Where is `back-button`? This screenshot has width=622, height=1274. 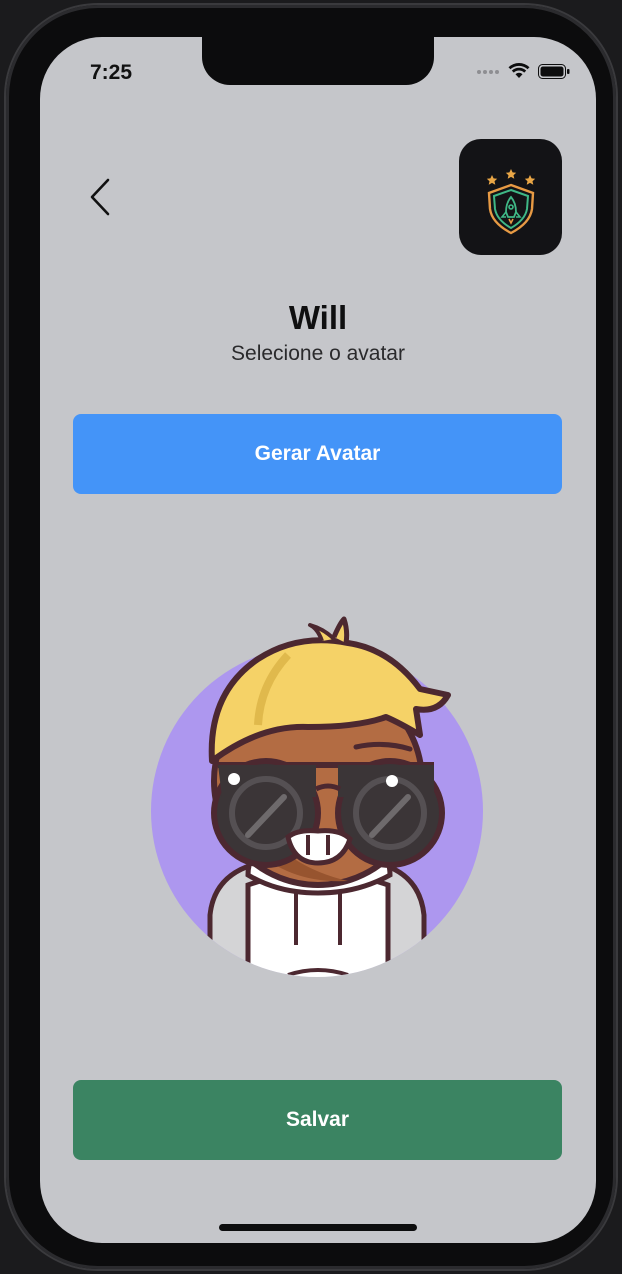 back-button is located at coordinates (100, 197).